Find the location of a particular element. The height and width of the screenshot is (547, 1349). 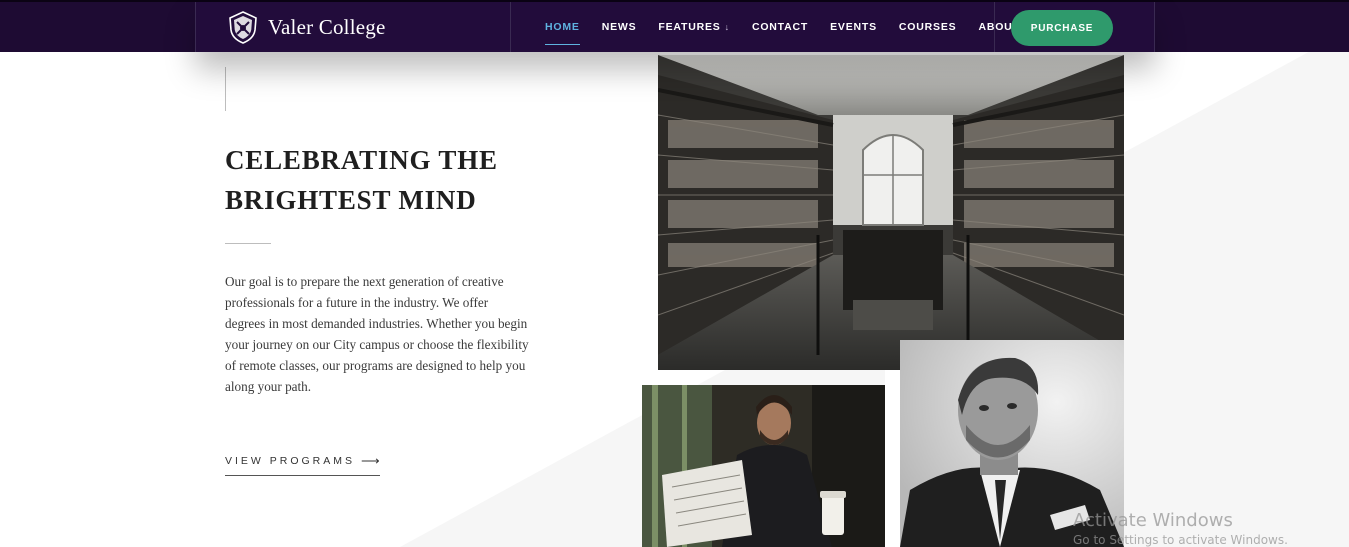

nav-item-features: FEATURES ↓ is located at coordinates (694, 27).